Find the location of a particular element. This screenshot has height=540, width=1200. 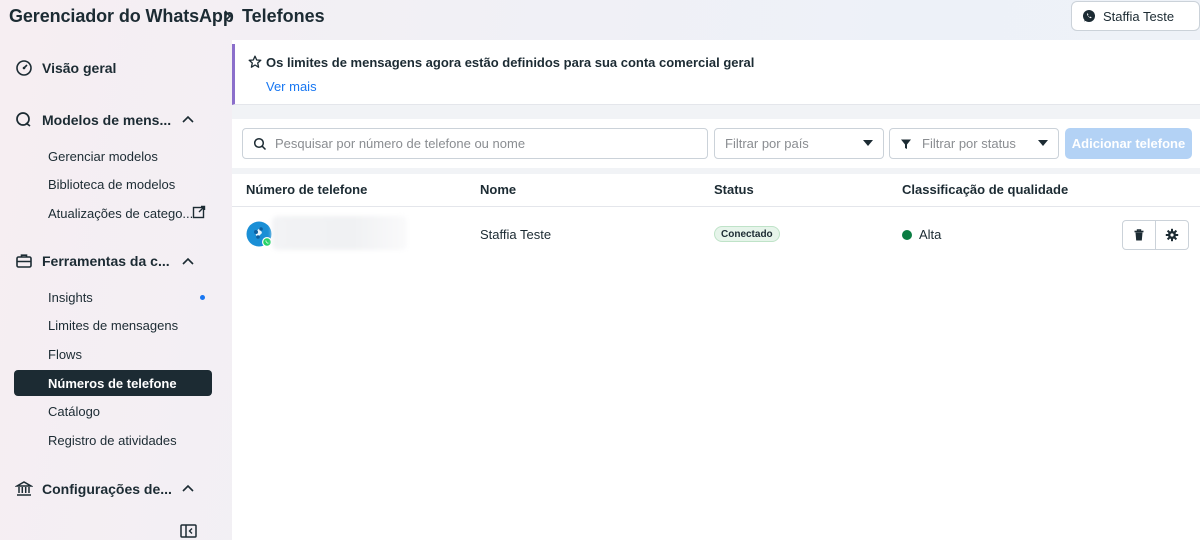

sidebar-item-label: Limites de mensagens is located at coordinates (113, 325).